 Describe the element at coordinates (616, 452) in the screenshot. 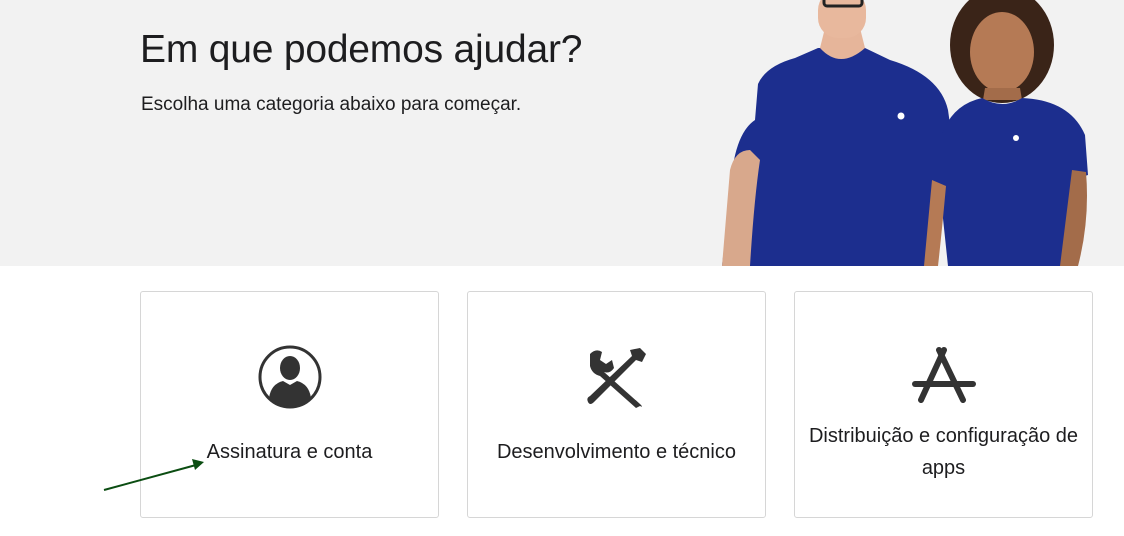

I see `category-label: Desenvolvimento e técnico` at that location.